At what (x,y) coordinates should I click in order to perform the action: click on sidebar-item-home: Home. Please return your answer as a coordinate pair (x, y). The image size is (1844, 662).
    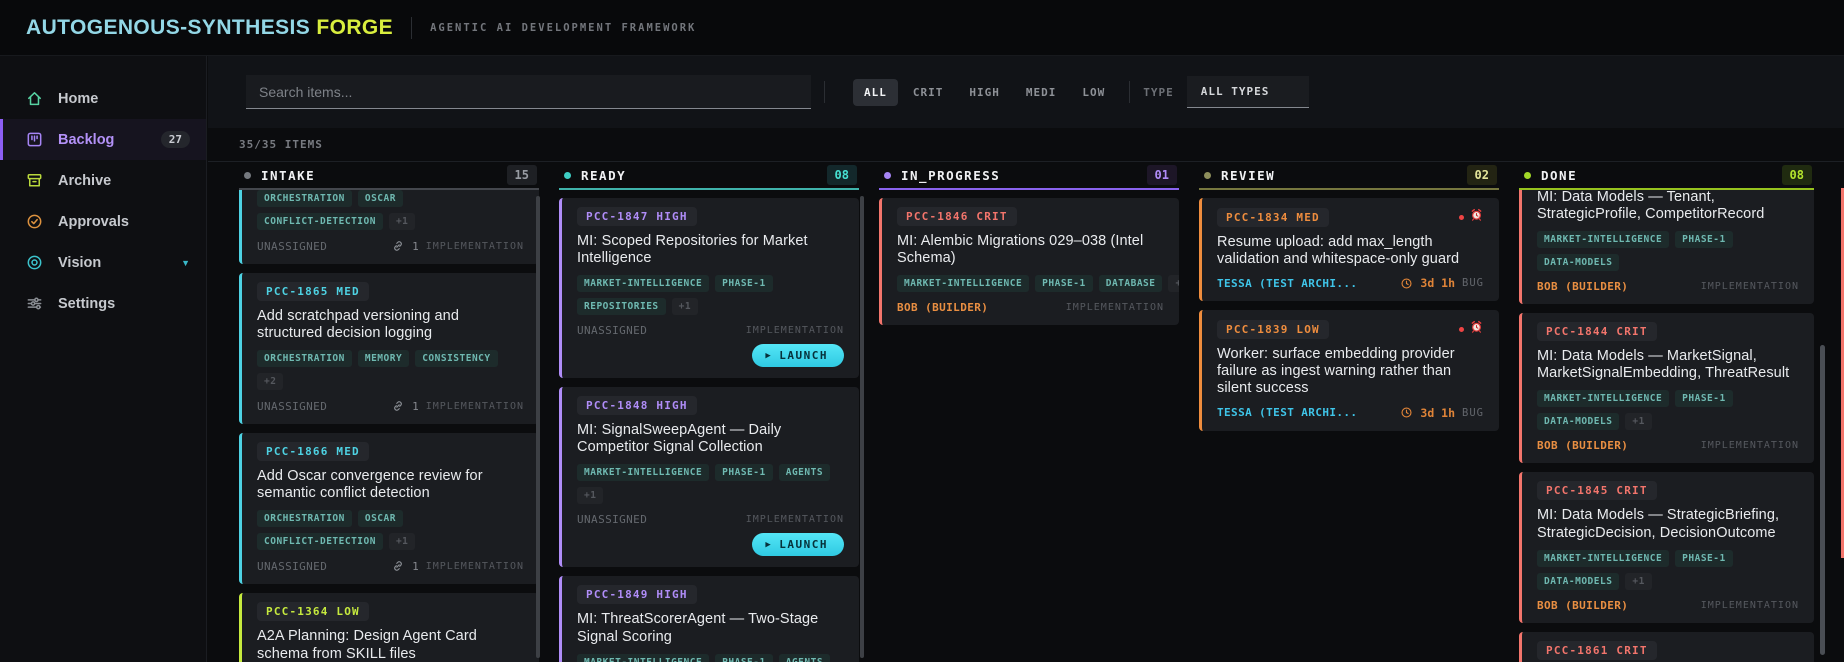
    Looking at the image, I should click on (103, 98).